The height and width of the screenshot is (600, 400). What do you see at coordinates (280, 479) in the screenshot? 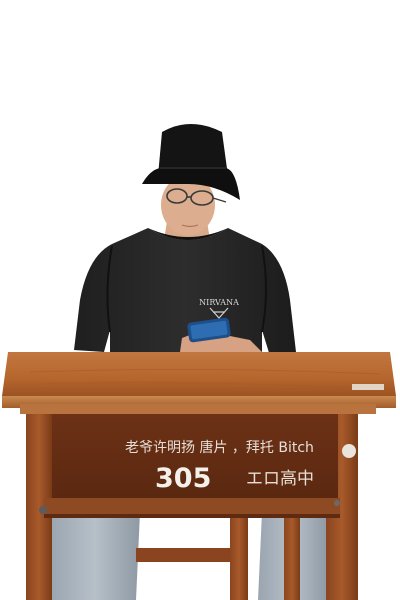
I see `desk-school-name: エロ高中` at bounding box center [280, 479].